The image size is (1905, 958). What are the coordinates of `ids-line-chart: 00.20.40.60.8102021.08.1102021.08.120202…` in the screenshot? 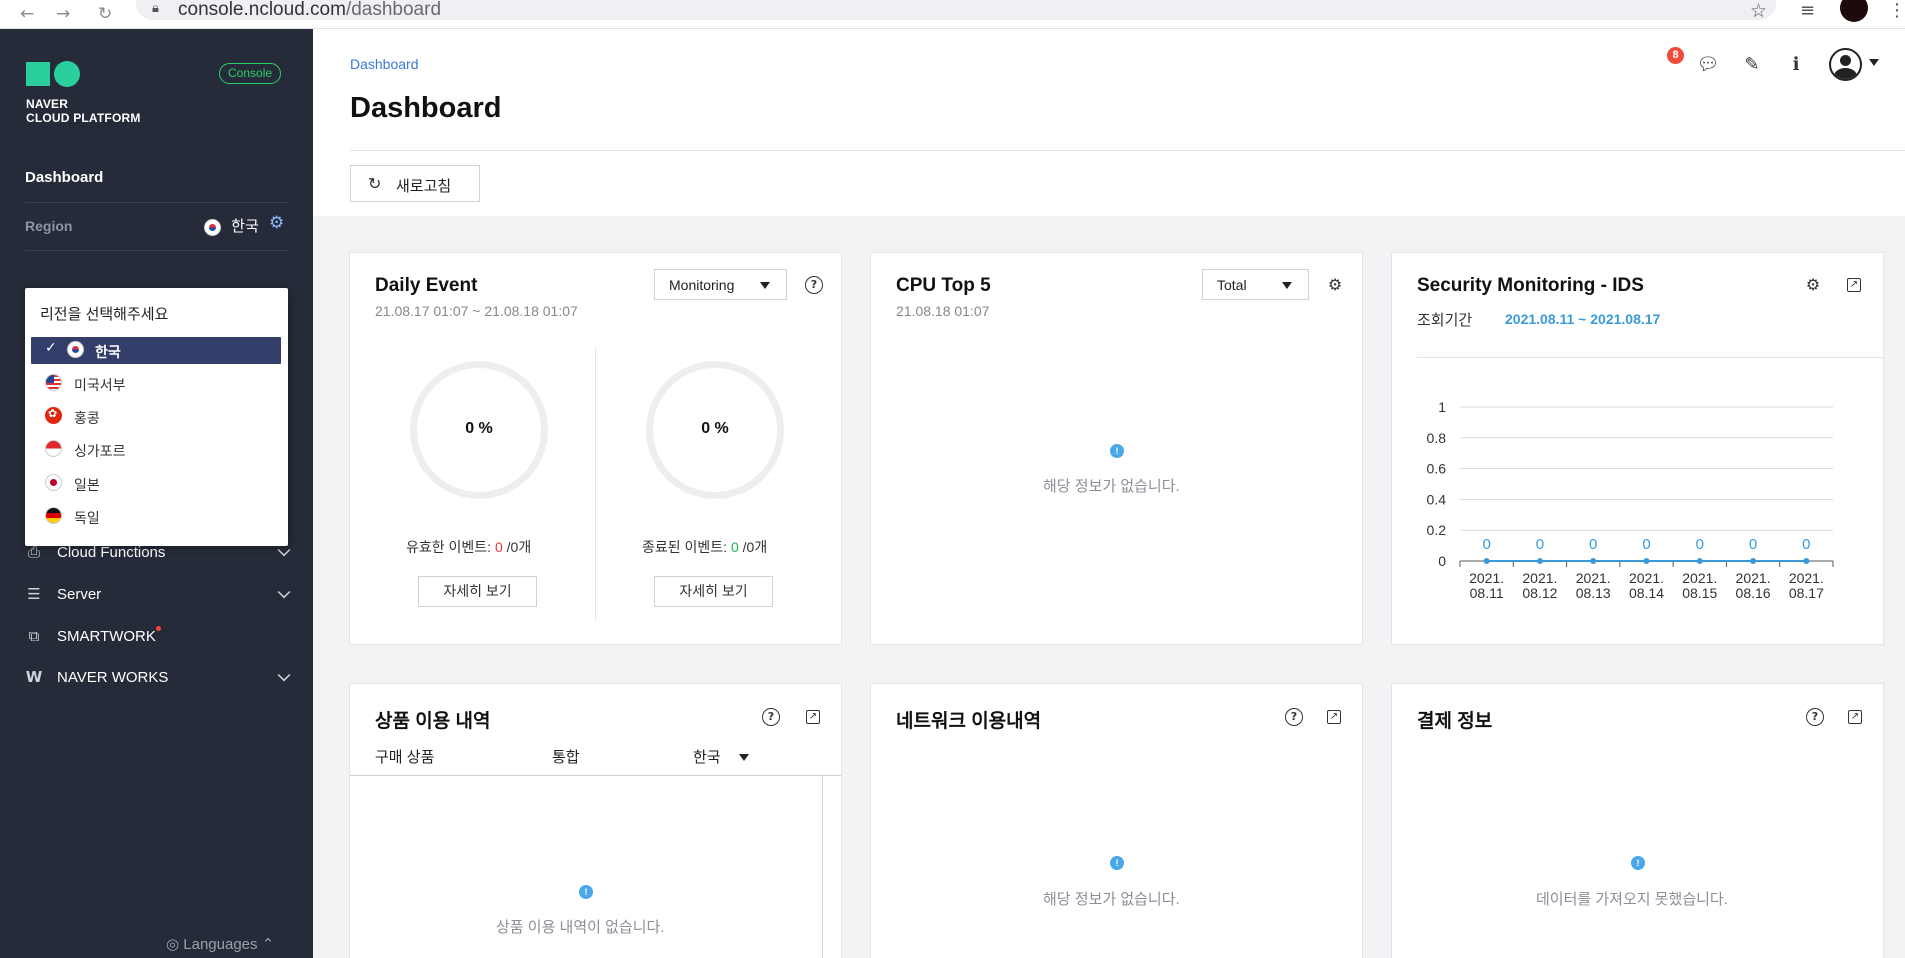 It's located at (1630, 500).